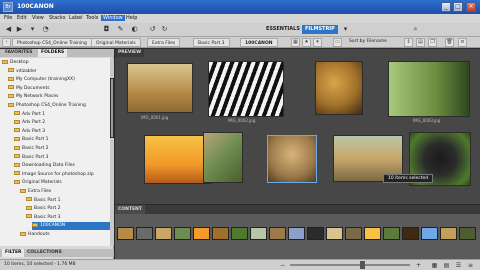  What do you see at coordinates (434, 265) in the screenshot?
I see `grid-lock-icon: ▦` at bounding box center [434, 265].